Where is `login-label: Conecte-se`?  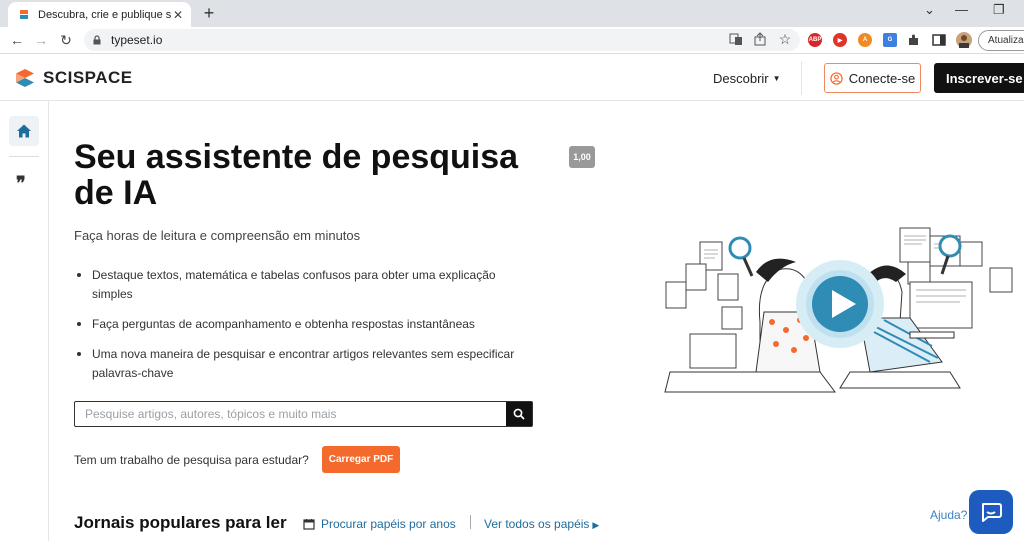 login-label: Conecte-se is located at coordinates (882, 78).